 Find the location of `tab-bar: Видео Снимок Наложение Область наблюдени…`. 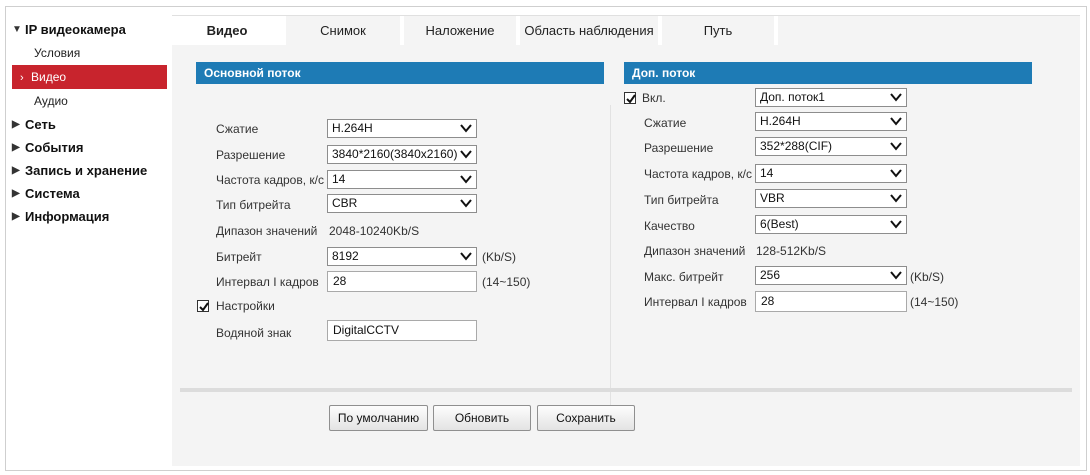

tab-bar: Видео Снимок Наложение Область наблюдени… is located at coordinates (475, 30).